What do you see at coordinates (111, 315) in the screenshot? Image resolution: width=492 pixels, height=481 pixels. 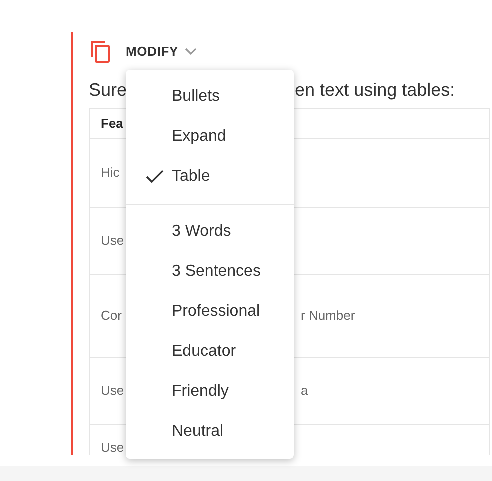 I see `table-cell: Cor` at bounding box center [111, 315].